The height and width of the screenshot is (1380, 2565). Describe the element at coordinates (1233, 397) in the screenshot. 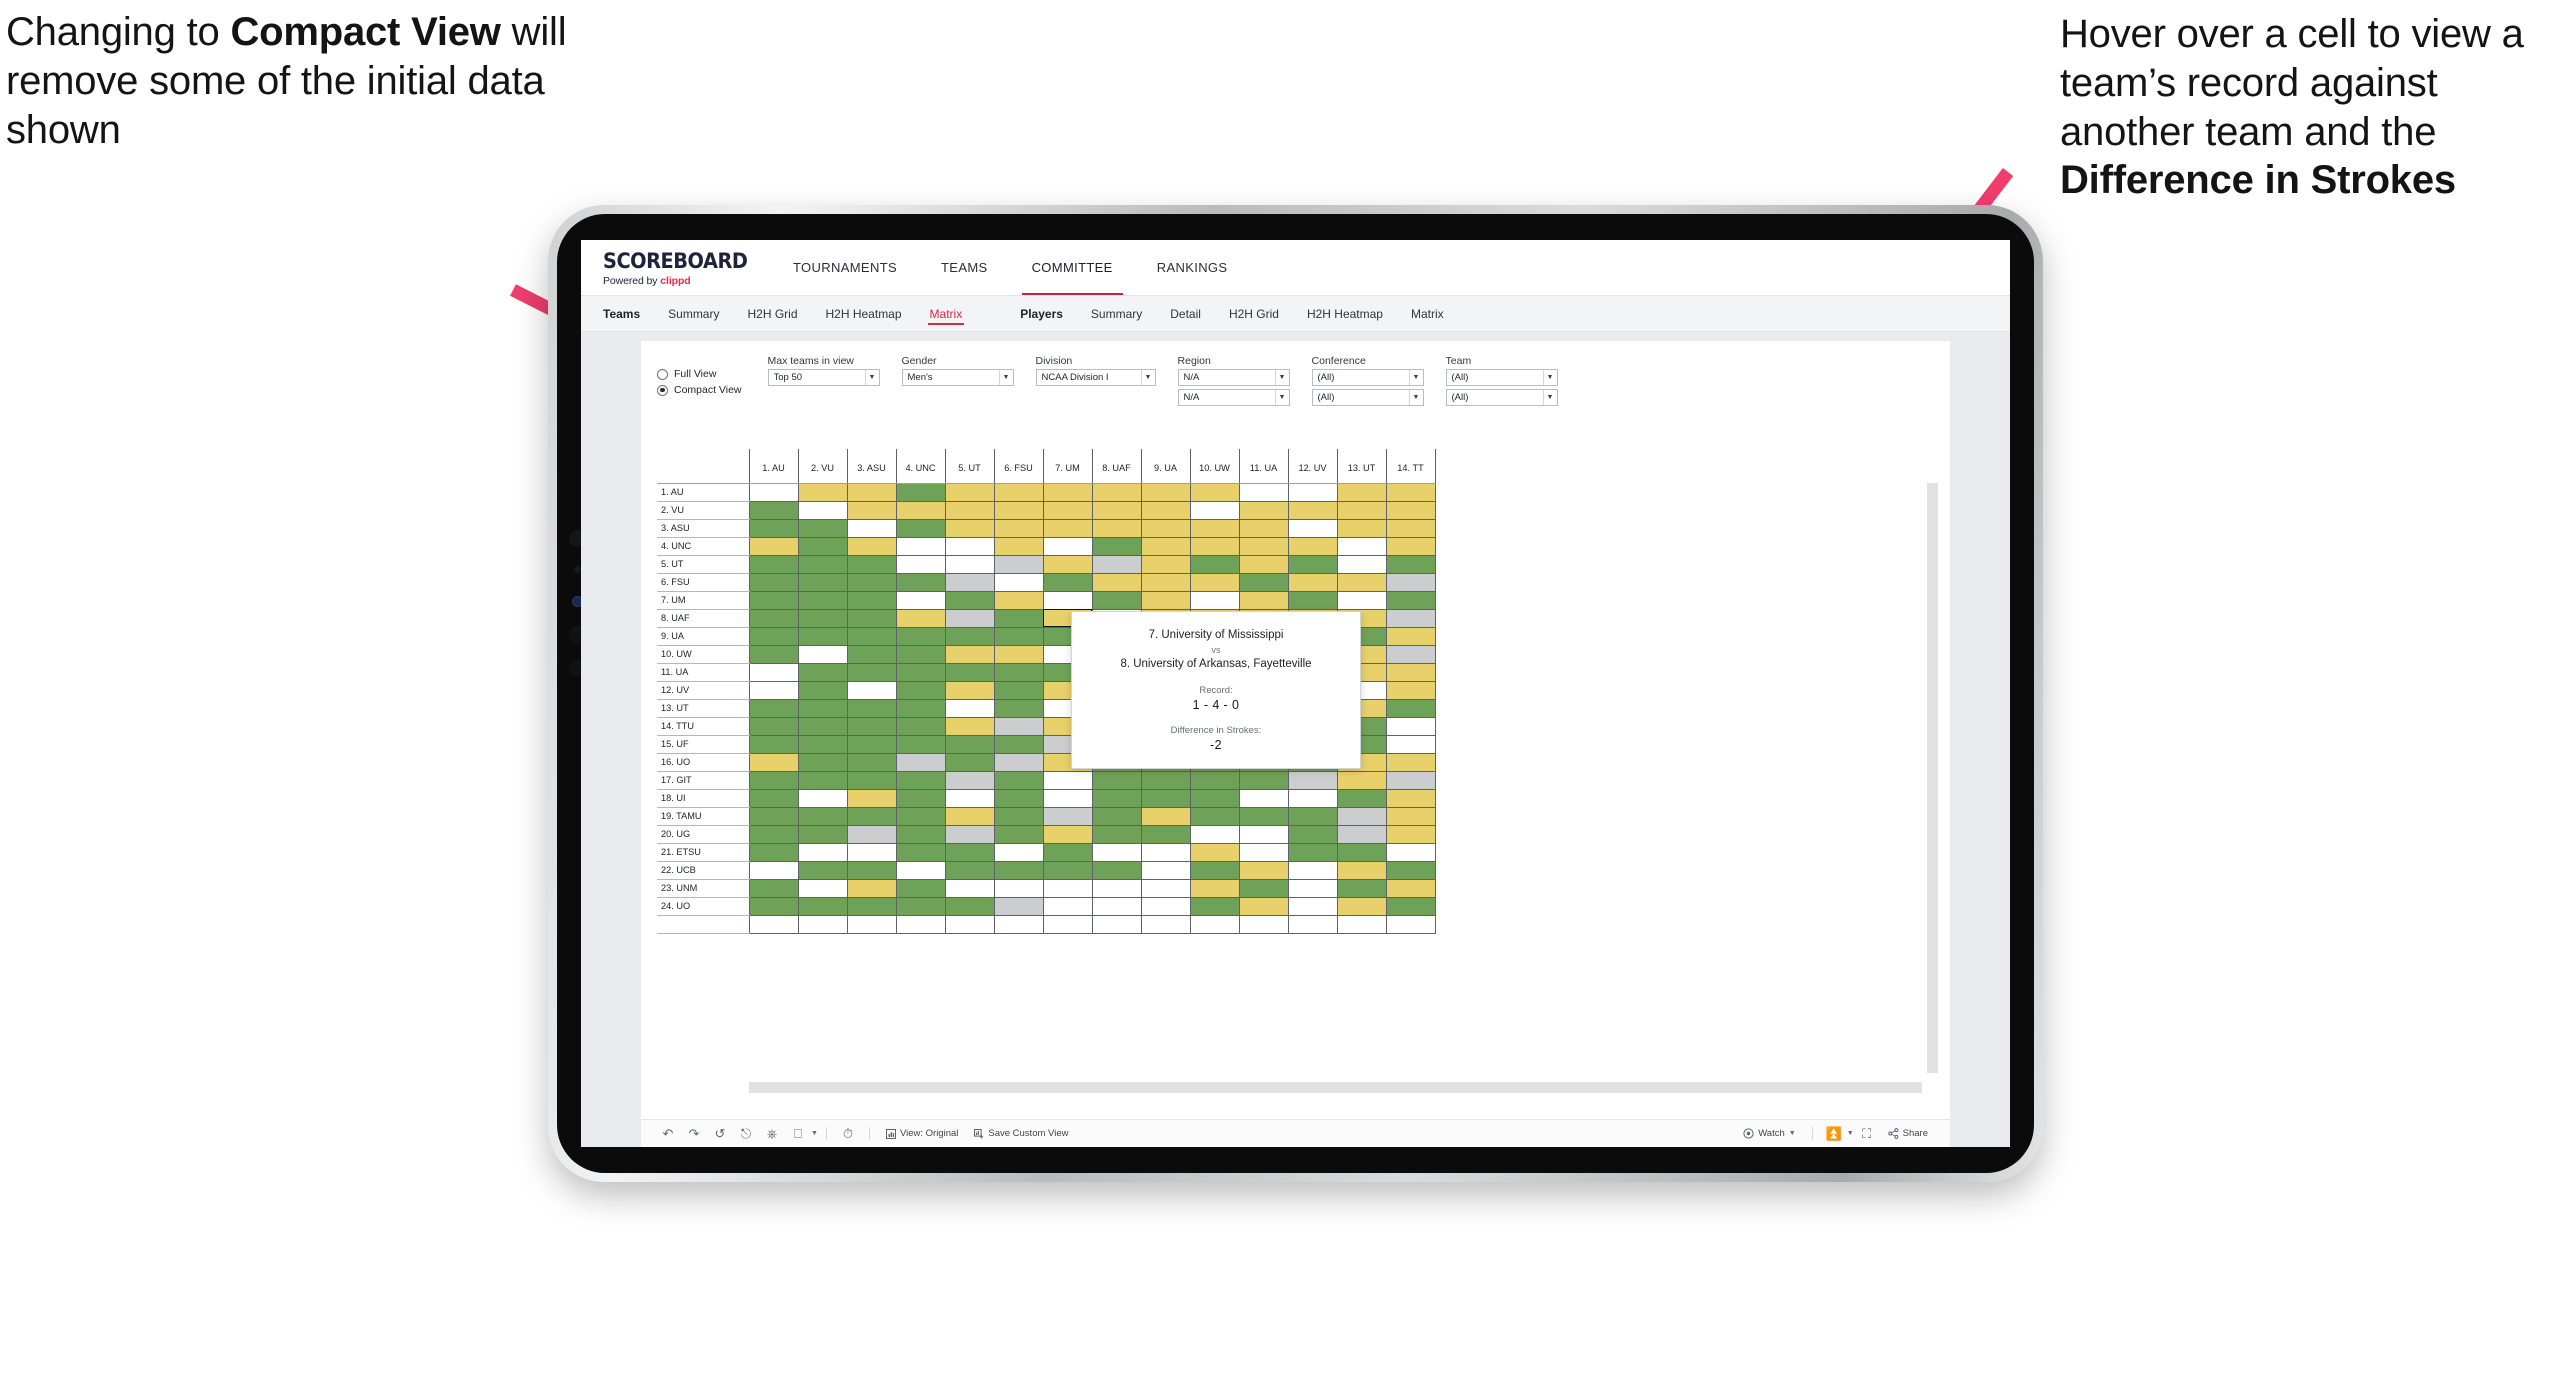

I see `filter-region-select-2: N/A ▼` at that location.